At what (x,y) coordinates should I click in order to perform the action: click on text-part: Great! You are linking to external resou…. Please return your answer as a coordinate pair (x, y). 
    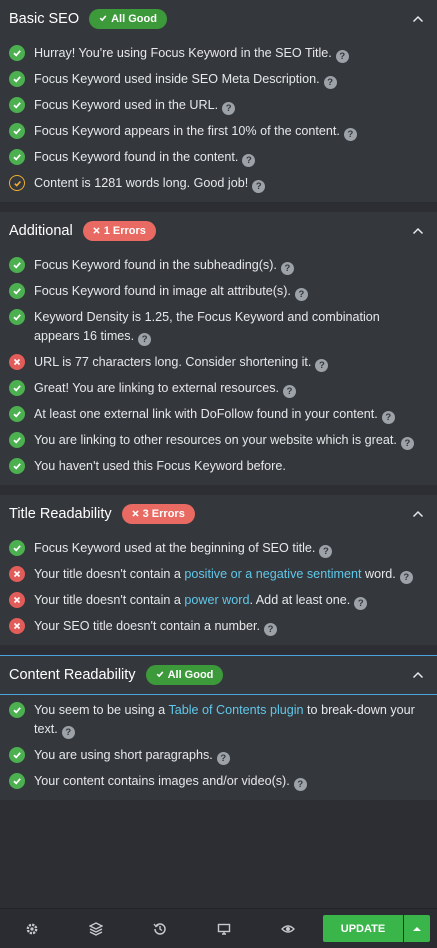
    Looking at the image, I should click on (157, 388).